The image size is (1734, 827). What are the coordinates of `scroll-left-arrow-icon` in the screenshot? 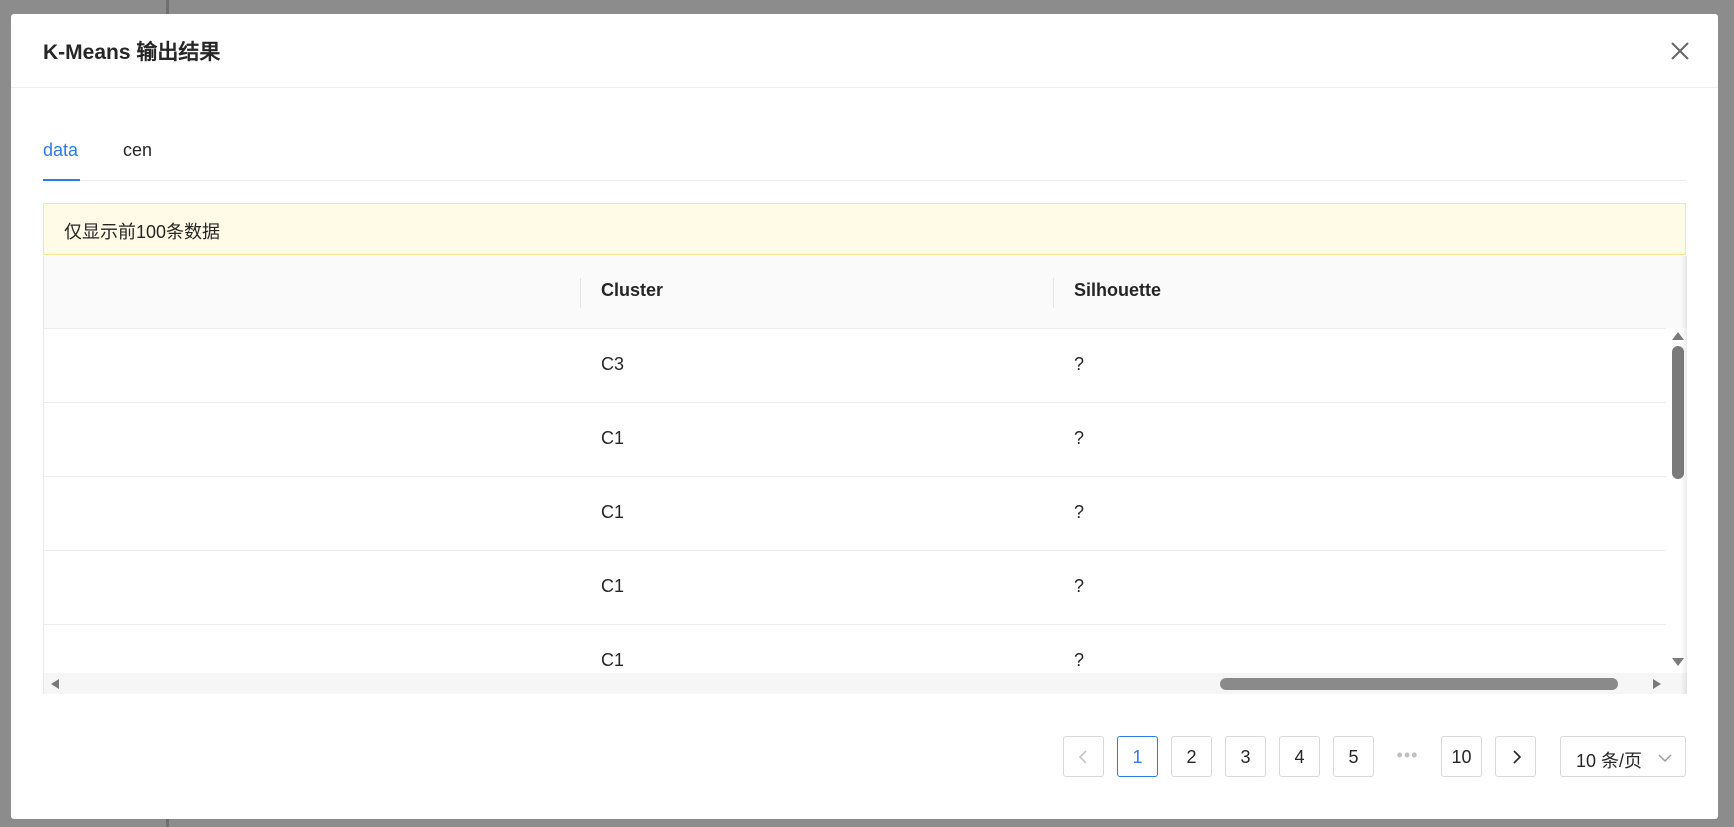 It's located at (55, 684).